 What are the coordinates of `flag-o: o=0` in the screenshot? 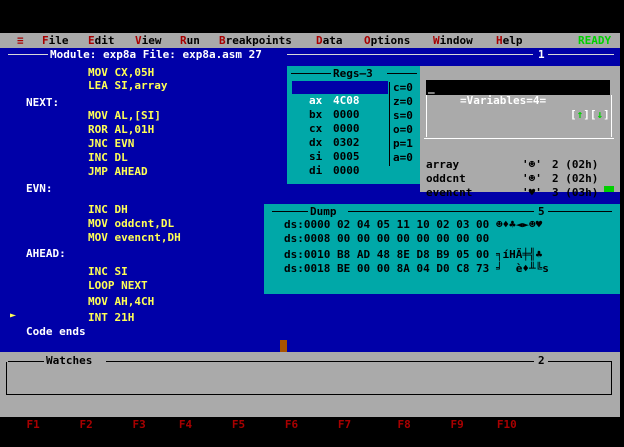 It's located at (403, 129).